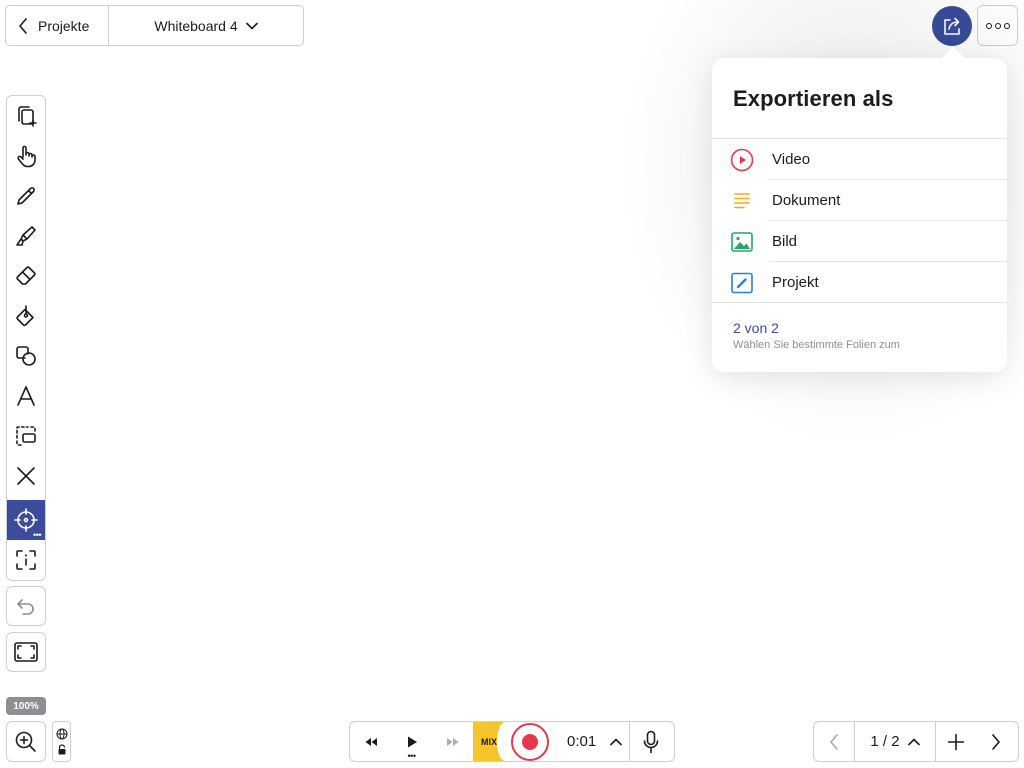  I want to click on top-navigation: Projekte Whiteboard 4, so click(154, 25).